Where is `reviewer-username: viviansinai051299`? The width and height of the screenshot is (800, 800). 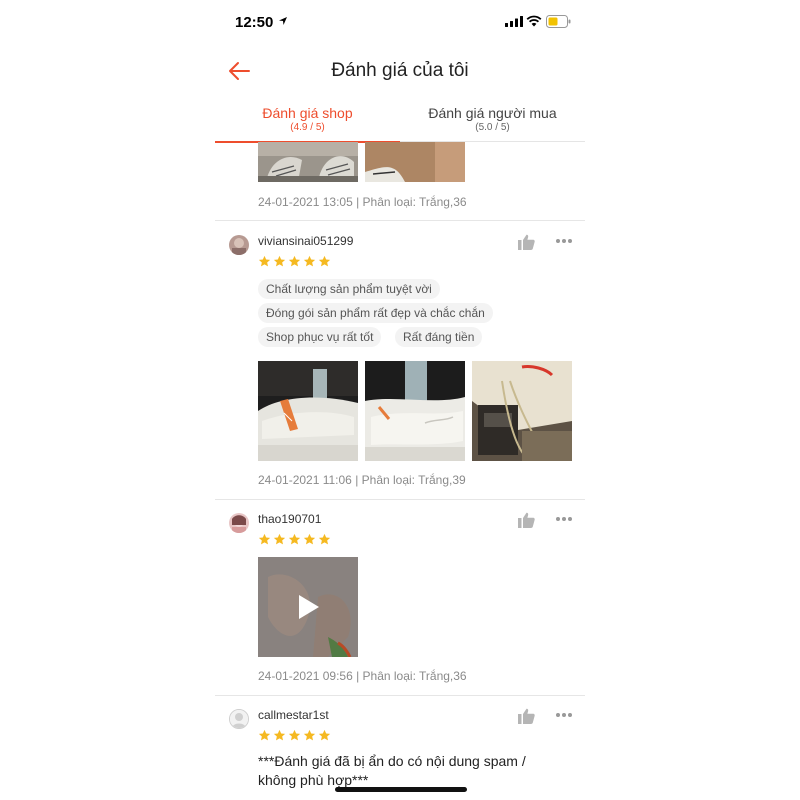
reviewer-username: viviansinai051299 is located at coordinates (305, 241).